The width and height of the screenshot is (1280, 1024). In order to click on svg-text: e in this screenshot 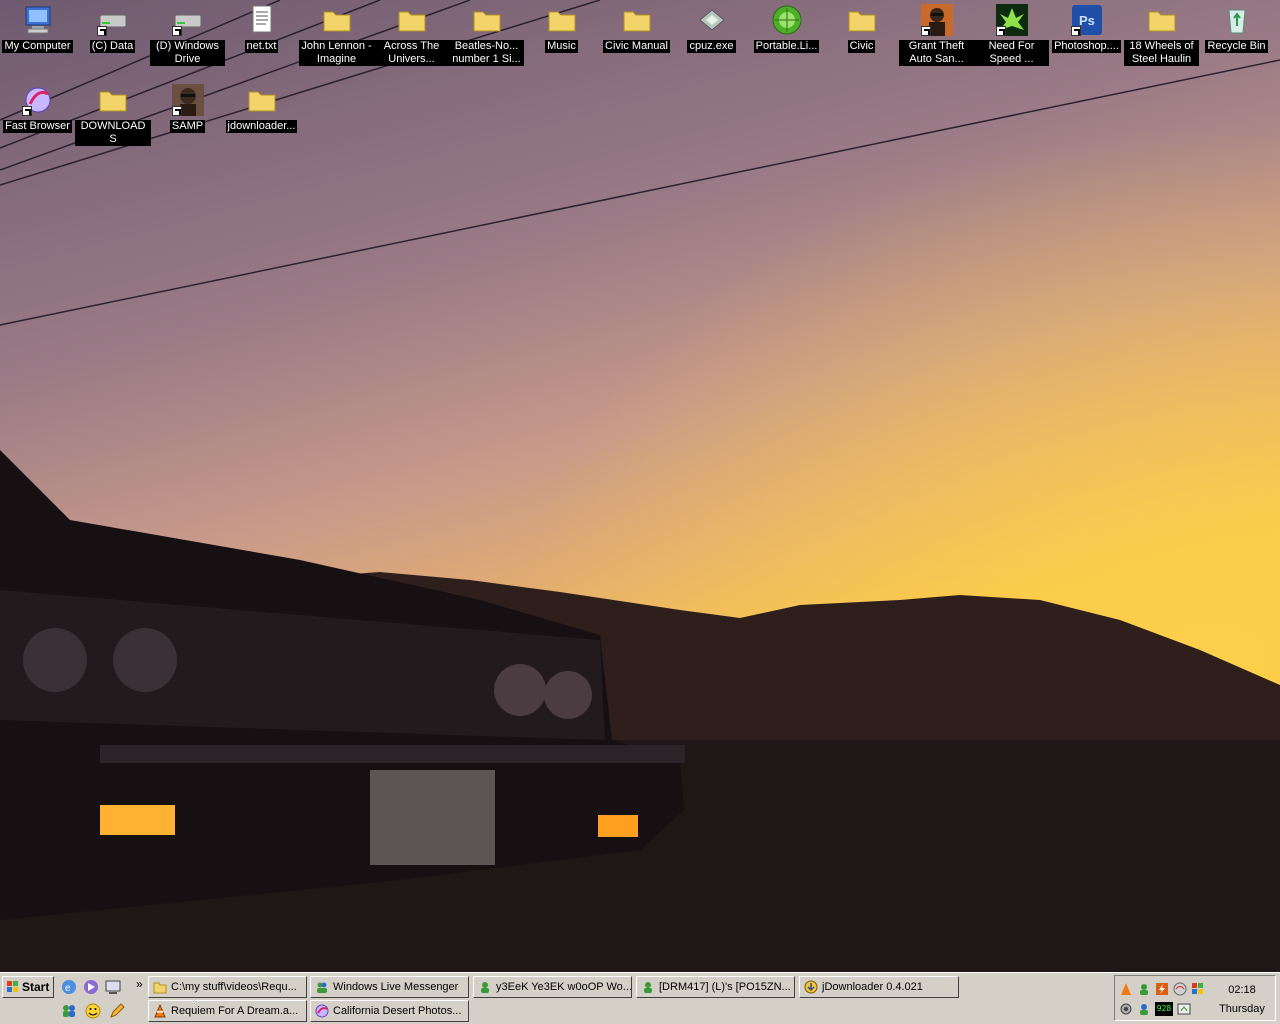, I will do `click(68, 988)`.